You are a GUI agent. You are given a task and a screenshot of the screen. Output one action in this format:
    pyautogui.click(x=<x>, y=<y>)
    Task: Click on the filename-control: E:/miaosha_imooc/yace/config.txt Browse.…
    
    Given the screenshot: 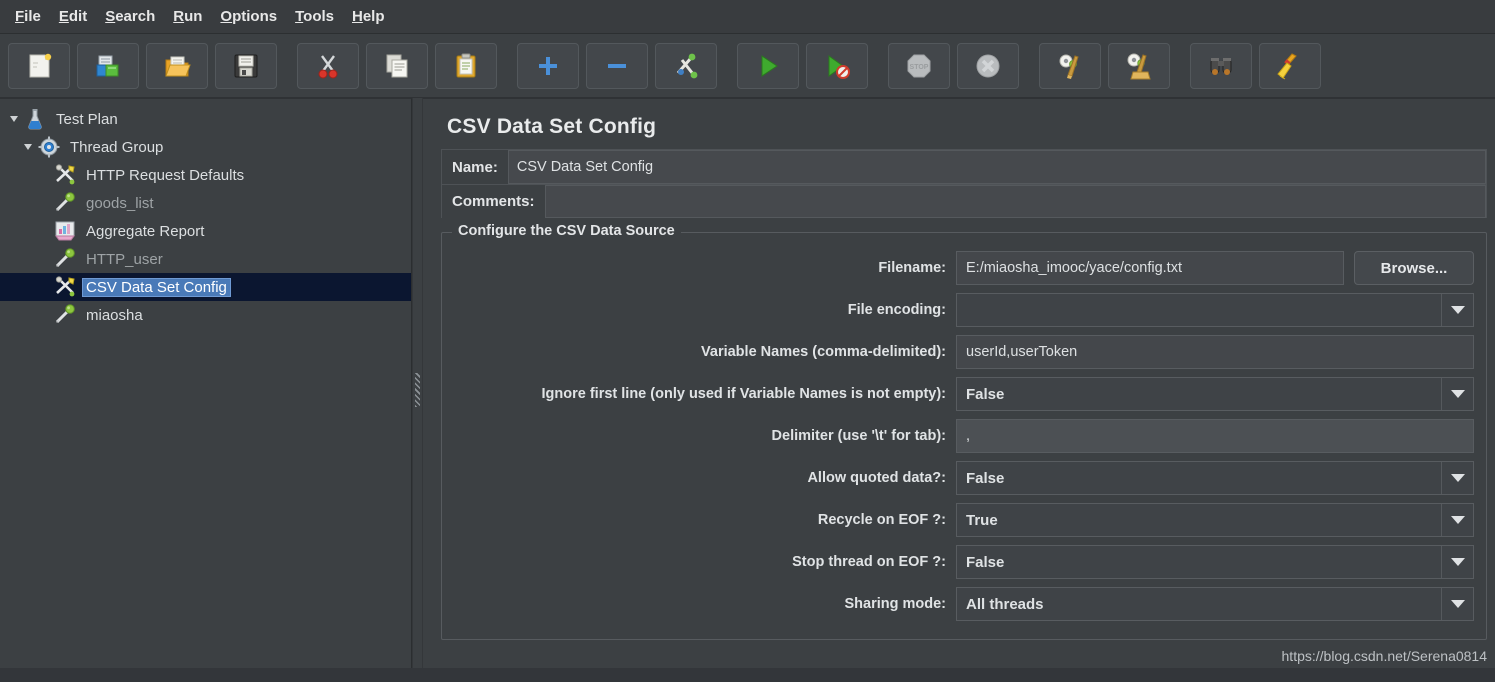 What is the action you would take?
    pyautogui.click(x=1215, y=268)
    